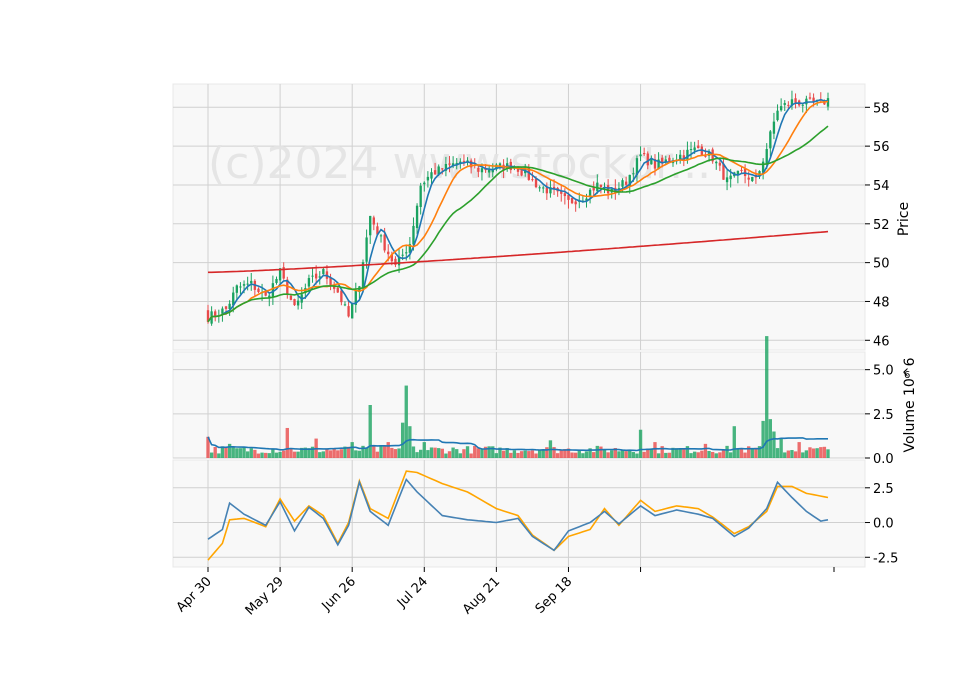 Image resolution: width=960 pixels, height=694 pixels. Describe the element at coordinates (883, 489) in the screenshot. I see `oscillator-tick-label: 2.5` at that location.